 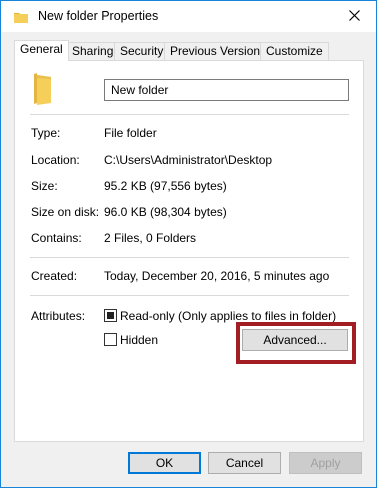 I want to click on close-button, so click(x=354, y=16).